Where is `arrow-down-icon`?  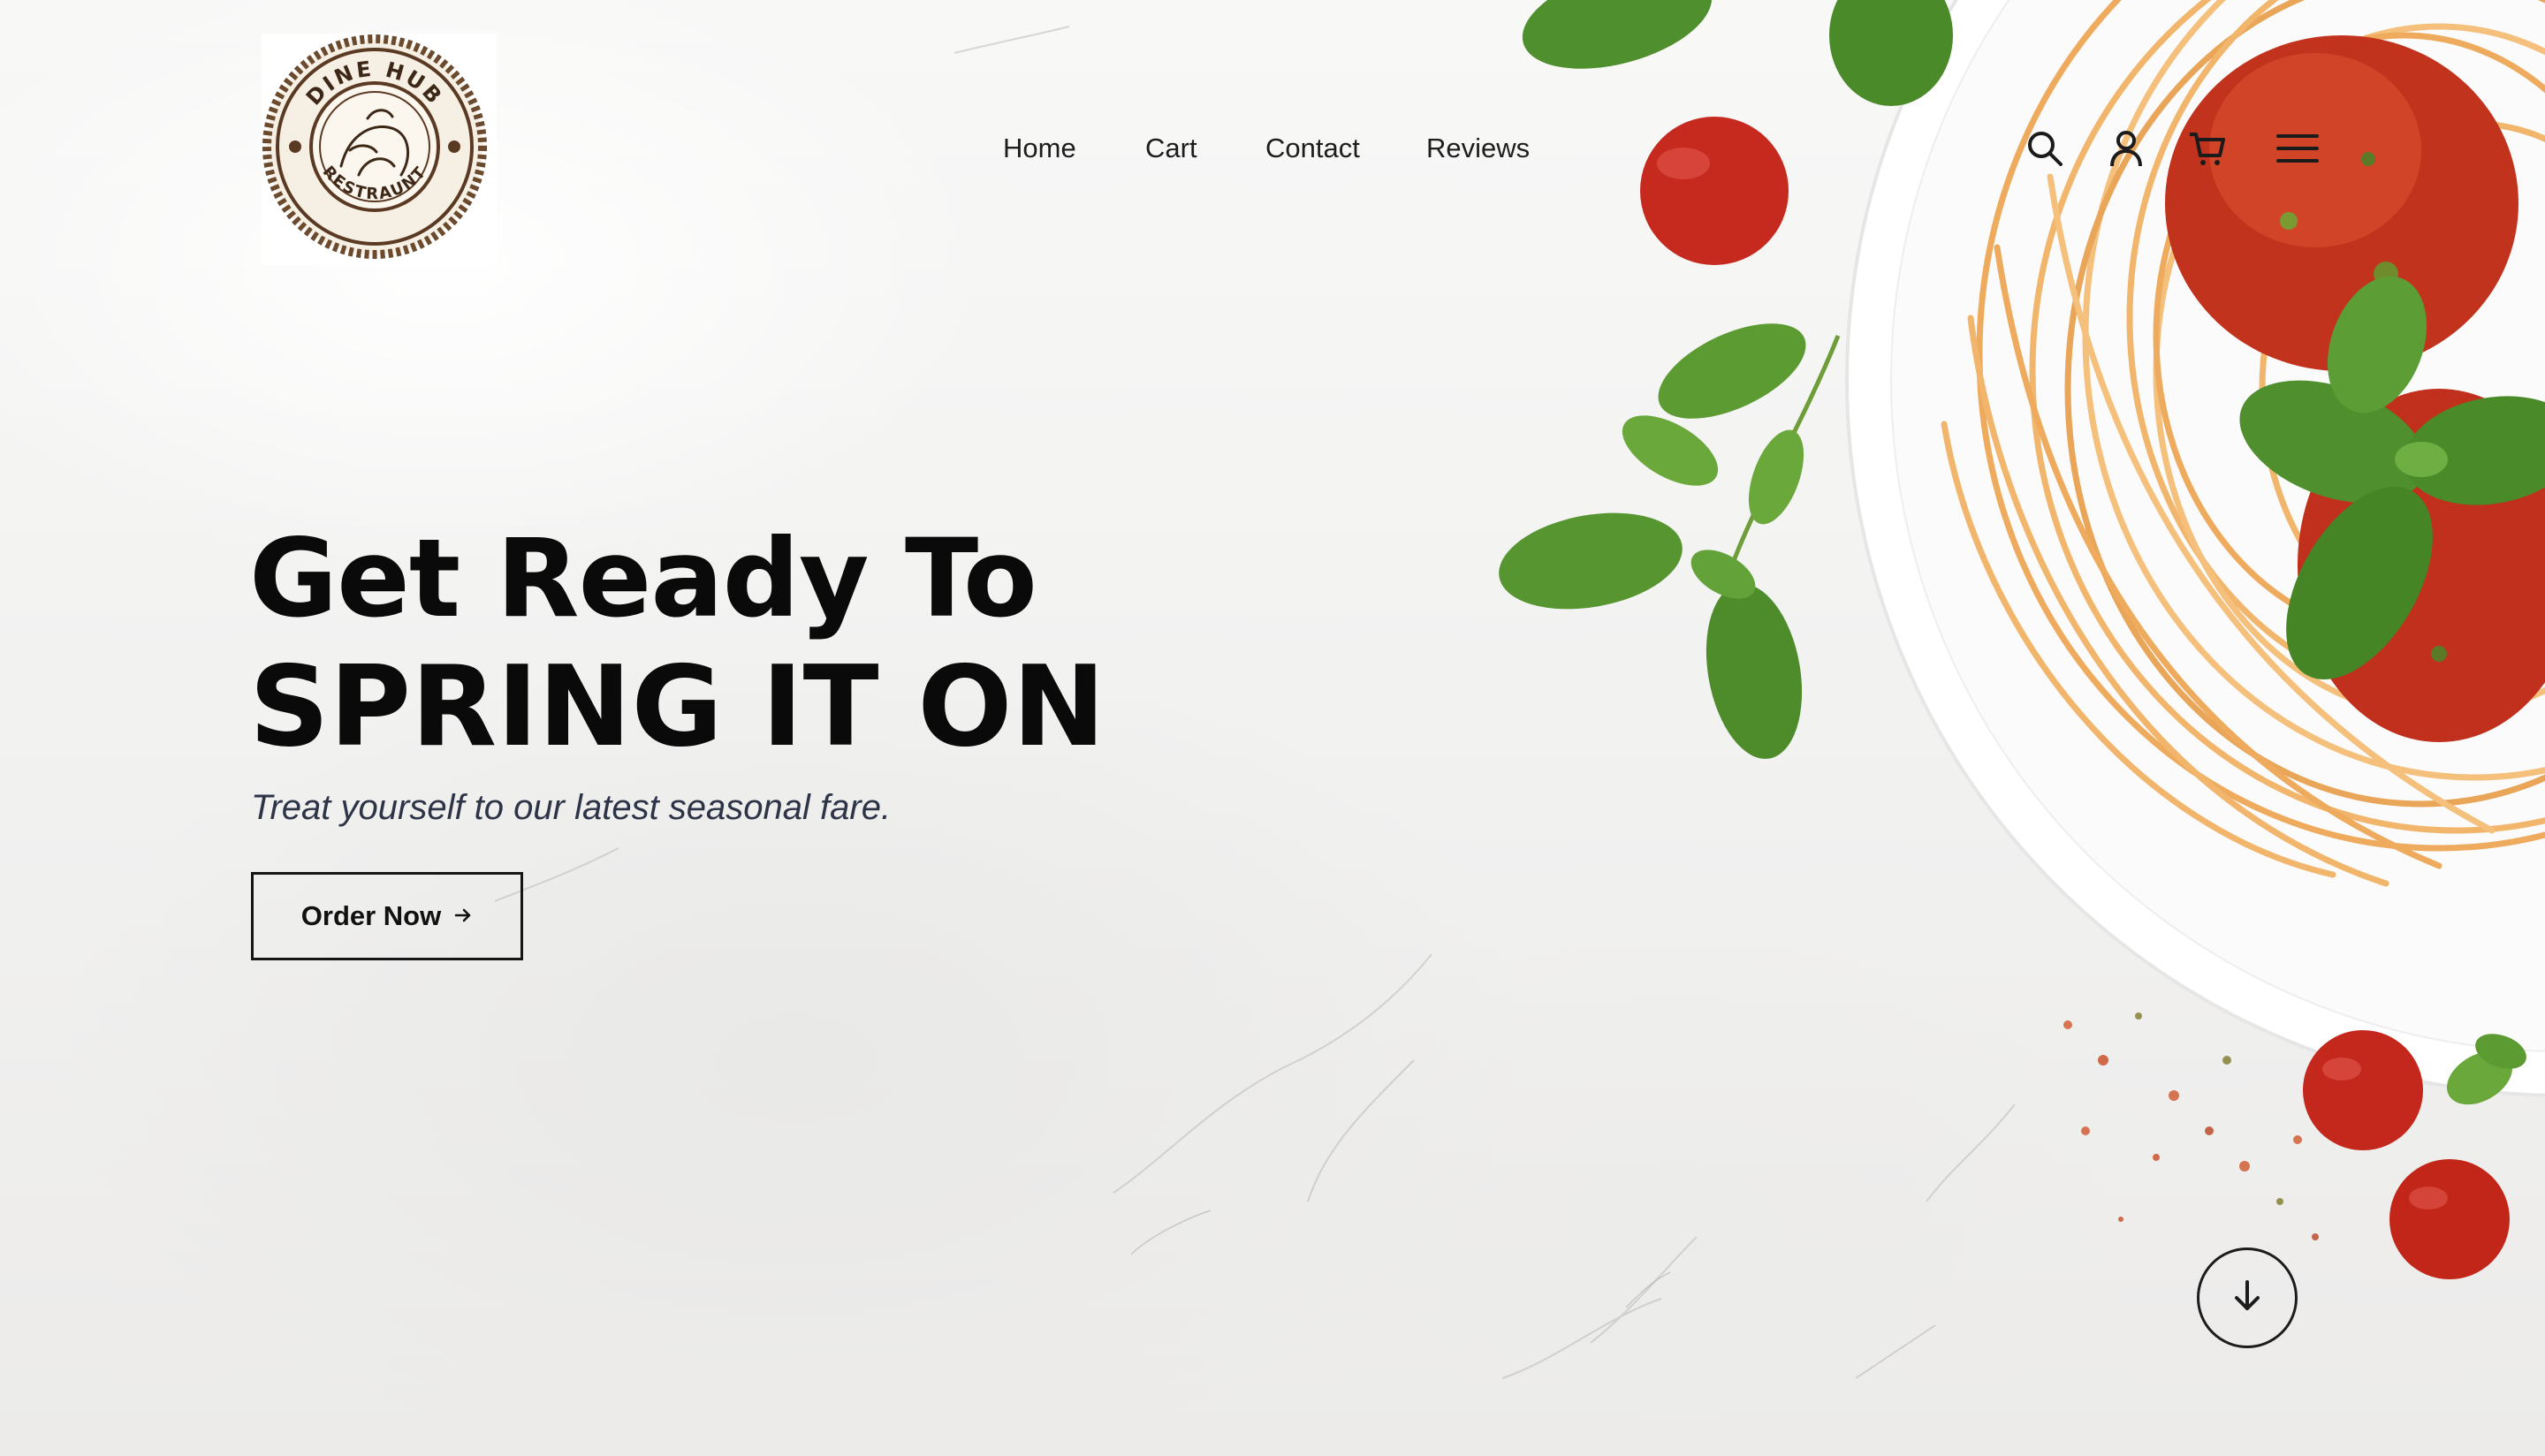 arrow-down-icon is located at coordinates (2247, 1298).